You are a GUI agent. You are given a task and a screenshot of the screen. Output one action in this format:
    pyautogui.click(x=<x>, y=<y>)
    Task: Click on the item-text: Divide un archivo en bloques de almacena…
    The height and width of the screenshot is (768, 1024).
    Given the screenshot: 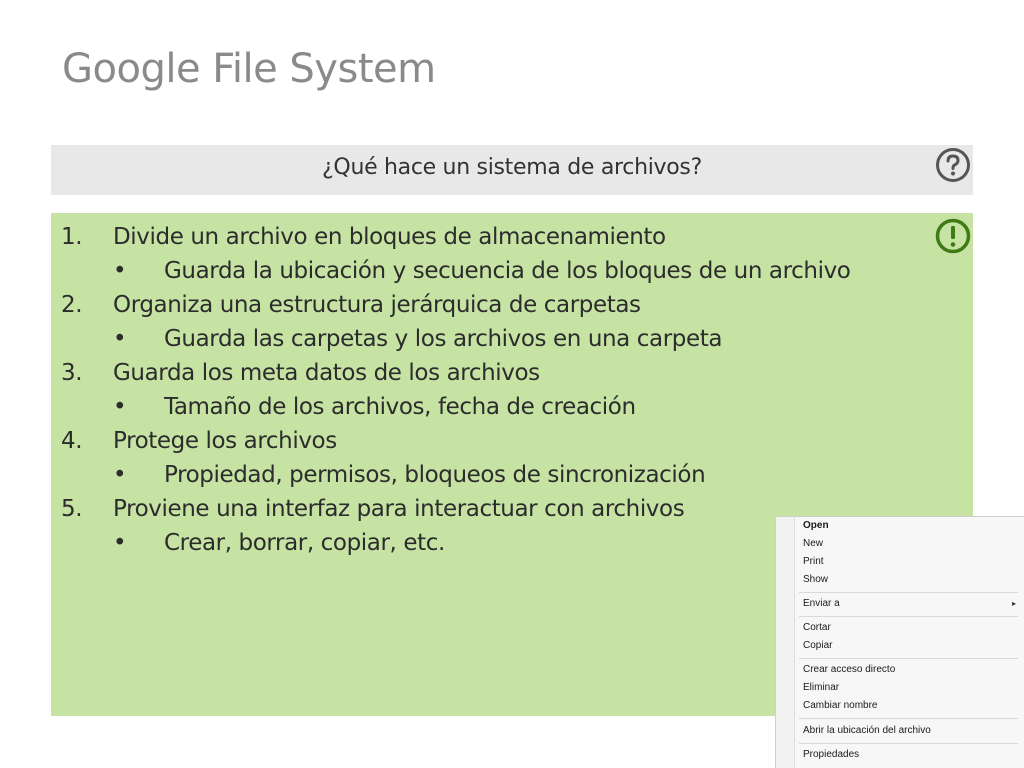 What is the action you would take?
    pyautogui.click(x=389, y=237)
    